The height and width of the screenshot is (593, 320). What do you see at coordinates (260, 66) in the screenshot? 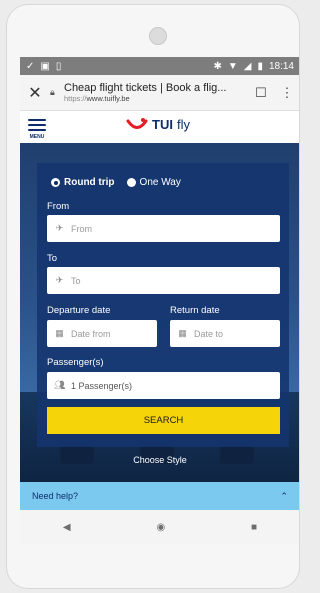
I see `battery-icon: ▮` at bounding box center [260, 66].